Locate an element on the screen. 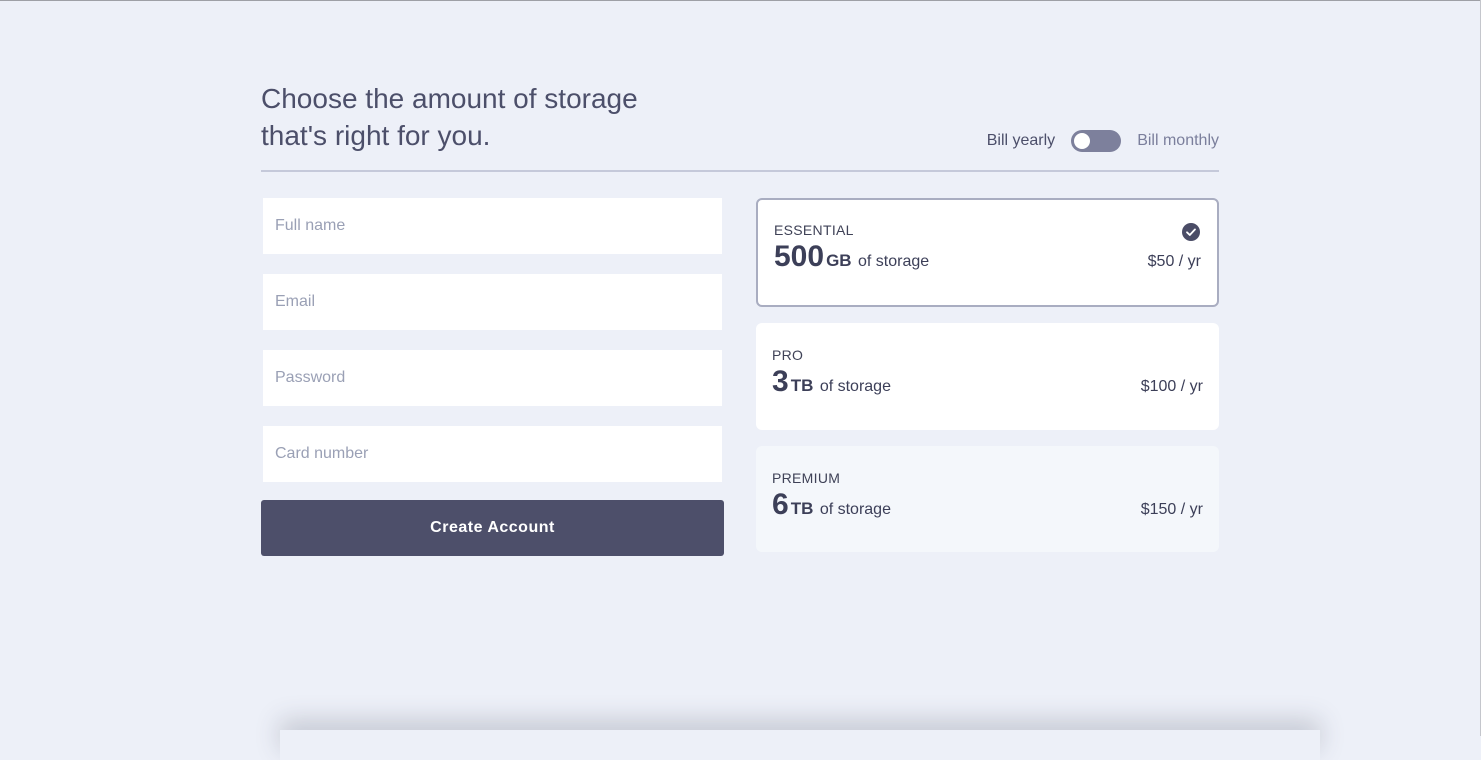 This screenshot has width=1481, height=760. password-input is located at coordinates (492, 378).